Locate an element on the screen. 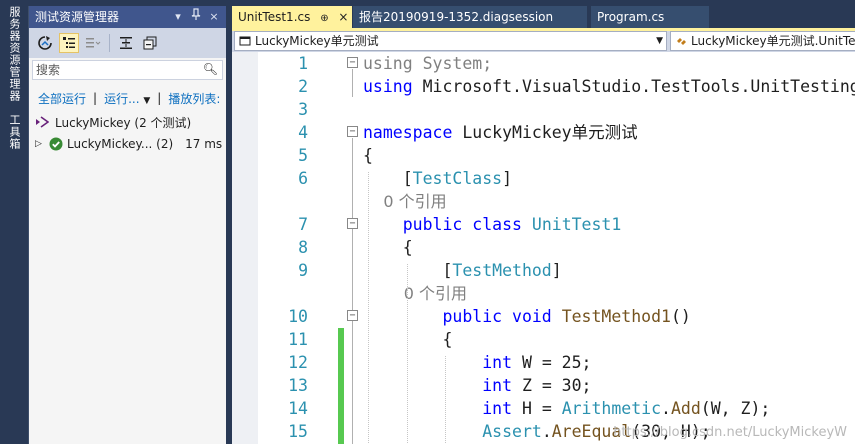 The width and height of the screenshot is (855, 444). close-panel-icon: × is located at coordinates (214, 17).